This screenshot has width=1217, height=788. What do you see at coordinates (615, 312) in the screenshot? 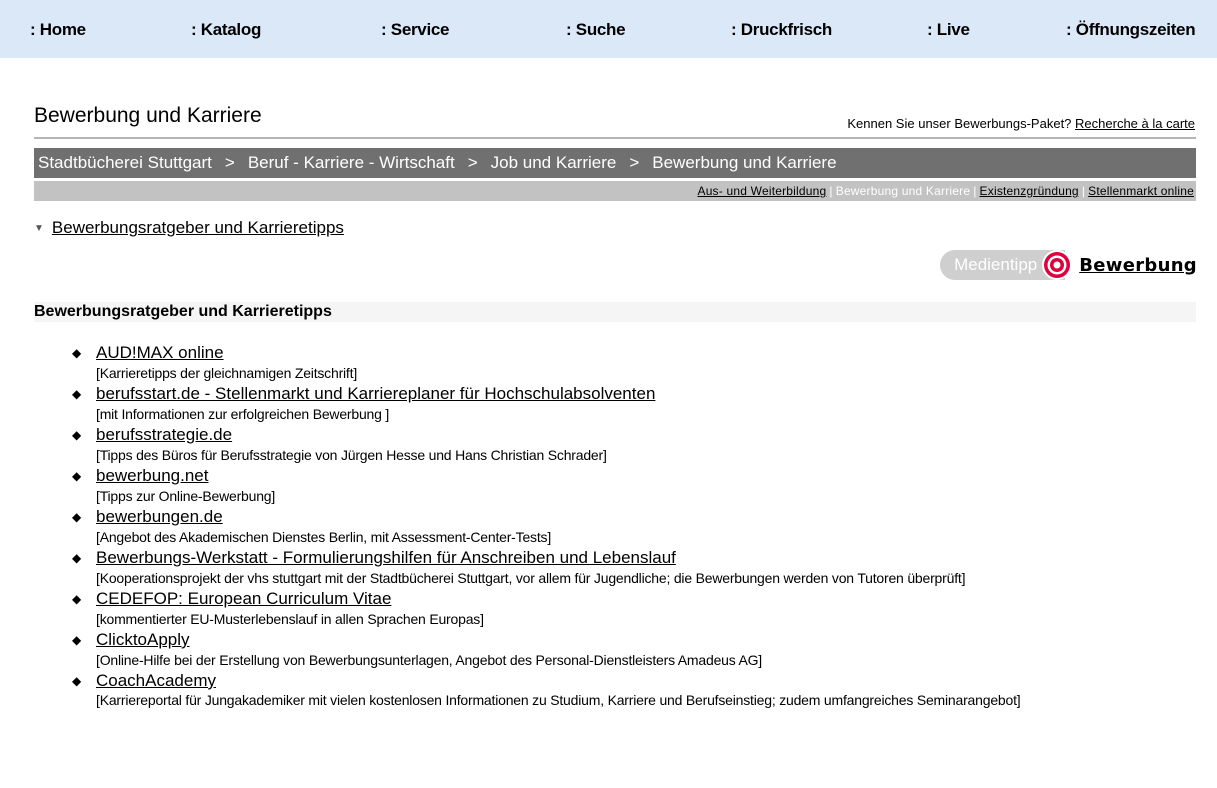
I see `section-header: Bewerbungsratgeber und Karrieretipps` at bounding box center [615, 312].